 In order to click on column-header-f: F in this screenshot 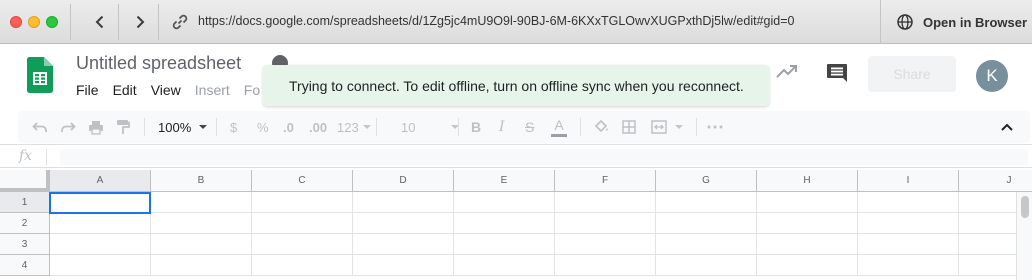, I will do `click(605, 181)`.